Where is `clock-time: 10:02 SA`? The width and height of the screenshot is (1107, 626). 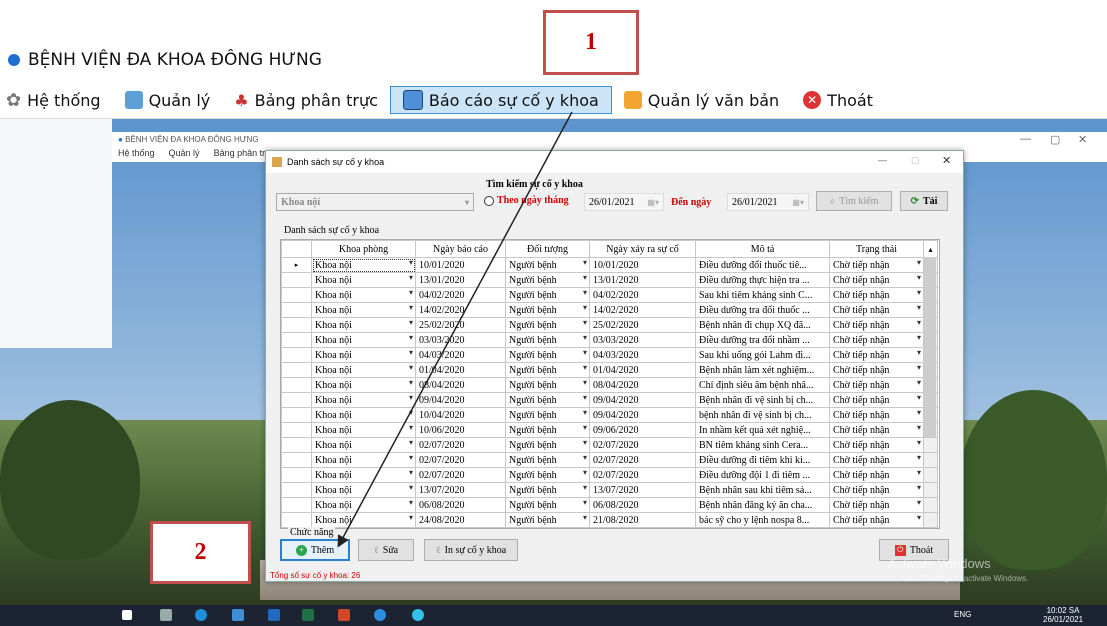 clock-time: 10:02 SA is located at coordinates (1063, 610).